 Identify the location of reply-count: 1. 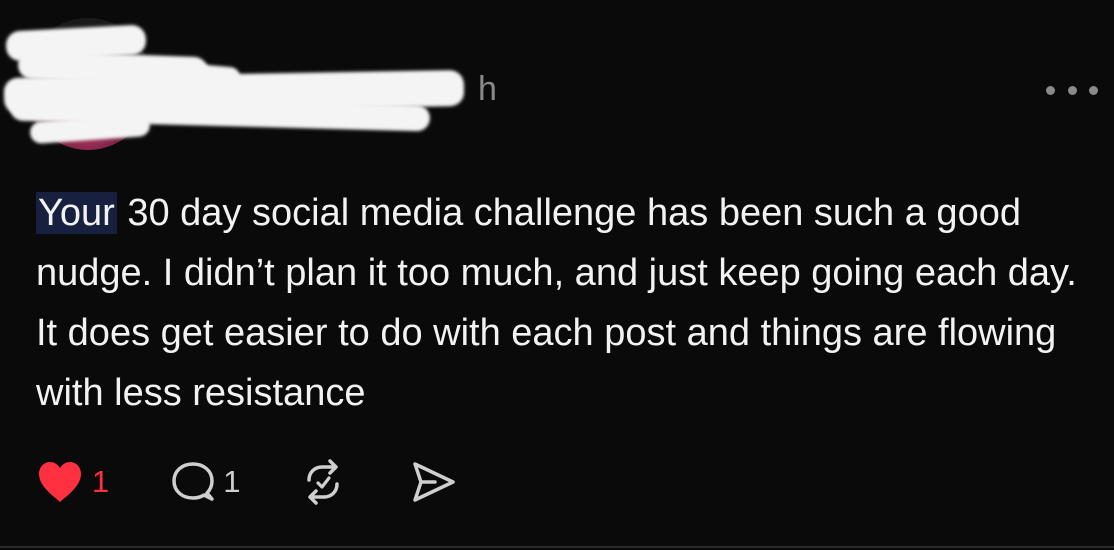
(232, 481).